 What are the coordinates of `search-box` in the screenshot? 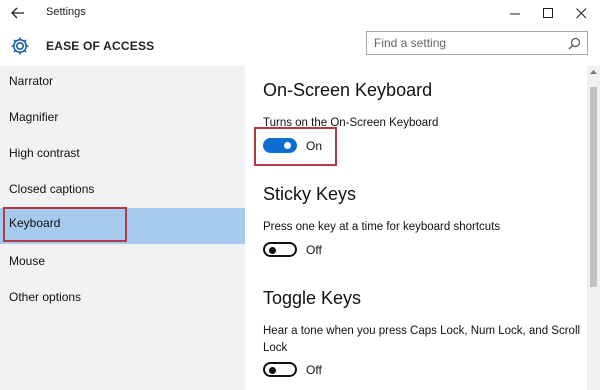 It's located at (477, 43).